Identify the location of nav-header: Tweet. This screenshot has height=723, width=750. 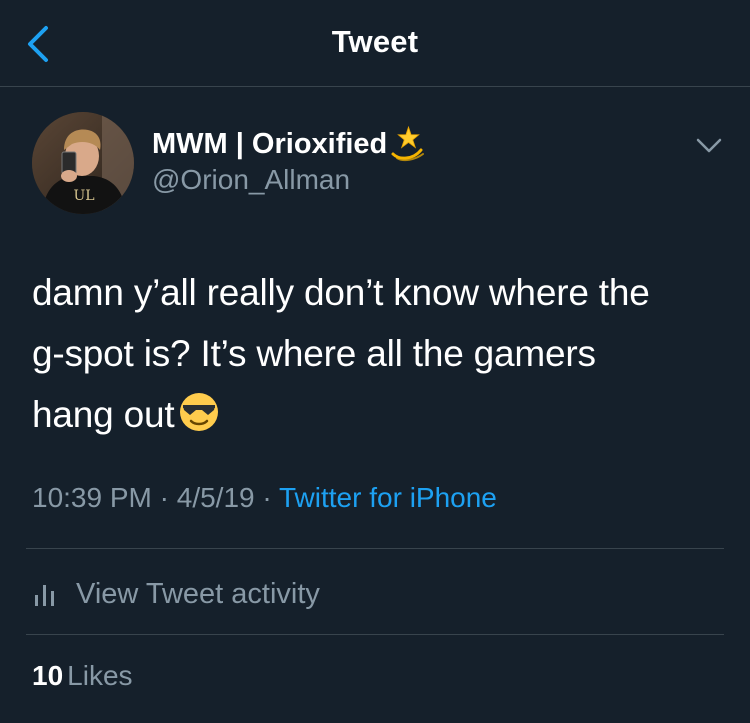
(375, 43).